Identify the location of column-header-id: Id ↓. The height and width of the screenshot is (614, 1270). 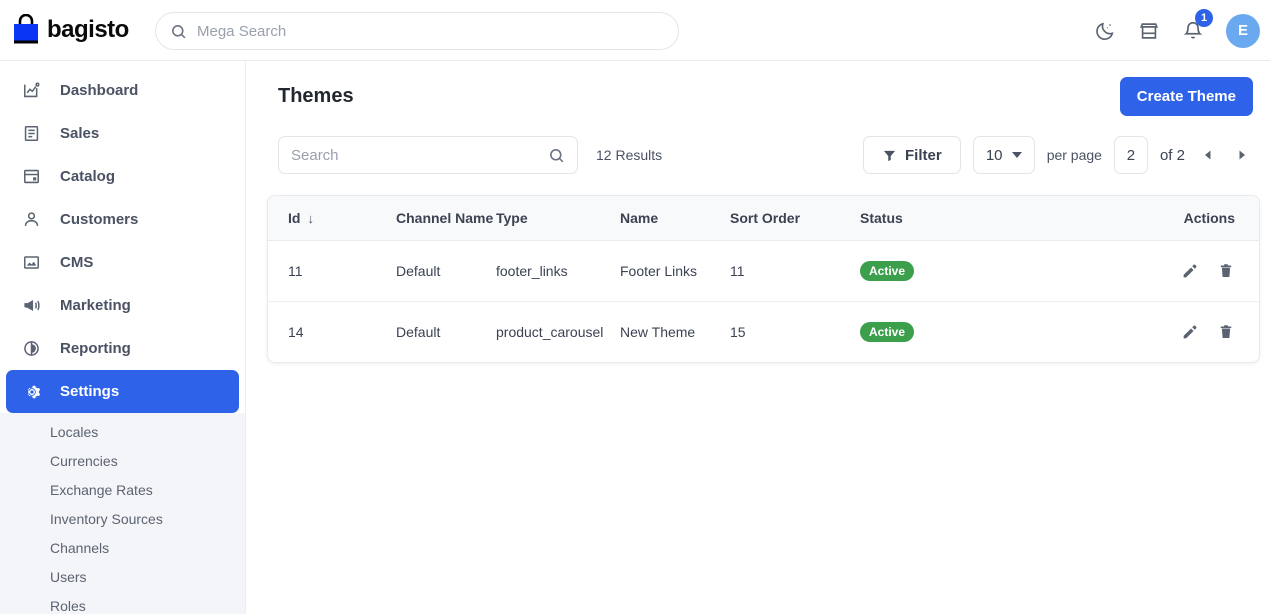
(332, 218).